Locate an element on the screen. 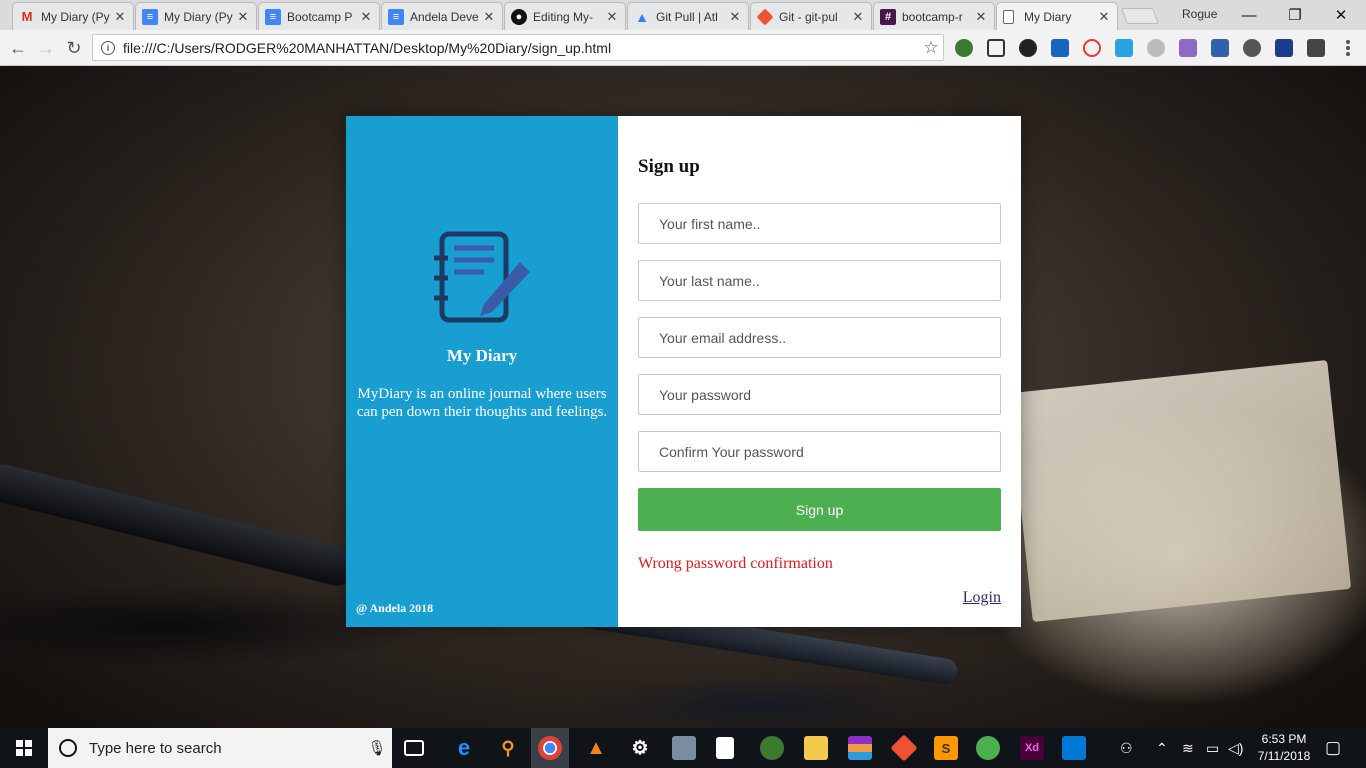  tab-bootcamp: ≡ Bootcamp P ✕ is located at coordinates (319, 16).